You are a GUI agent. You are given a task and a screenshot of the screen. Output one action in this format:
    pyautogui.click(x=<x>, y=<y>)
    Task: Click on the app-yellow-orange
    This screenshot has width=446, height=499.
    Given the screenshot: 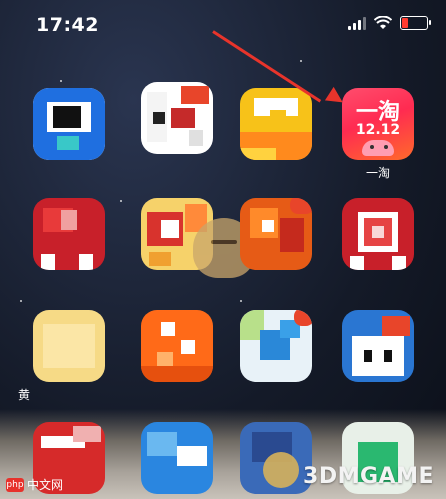 What is the action you would take?
    pyautogui.click(x=276, y=124)
    